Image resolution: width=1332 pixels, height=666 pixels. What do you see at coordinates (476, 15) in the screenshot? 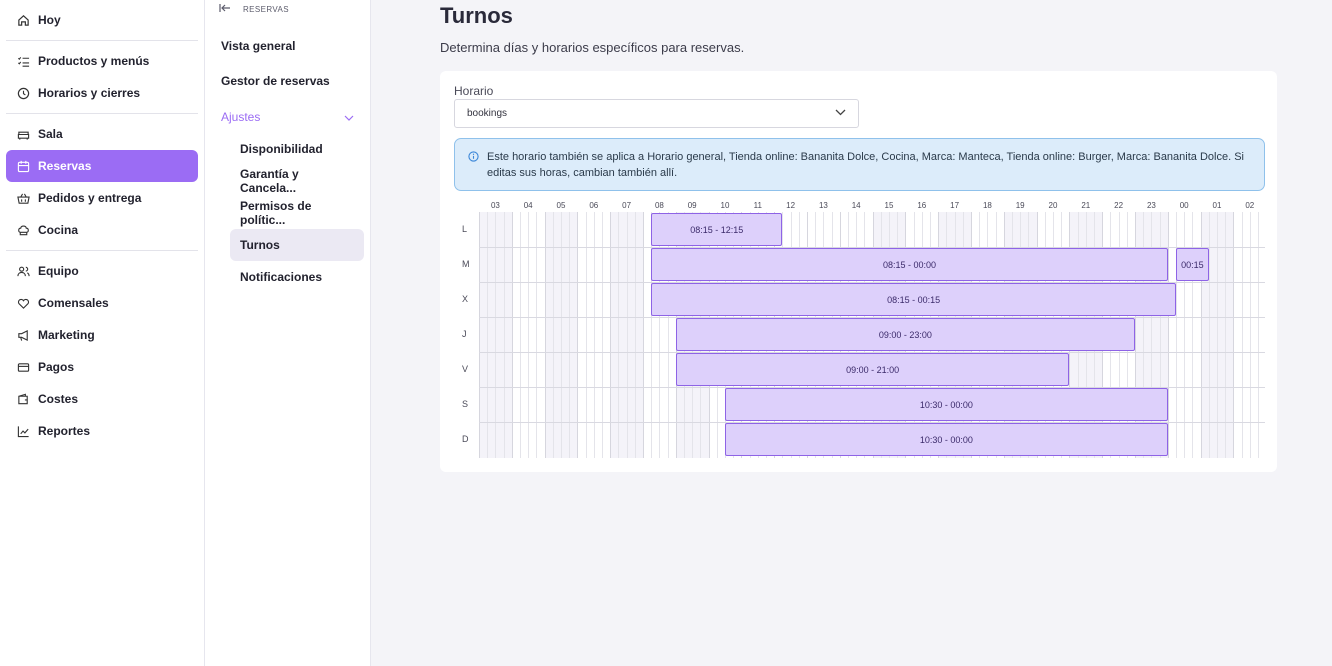
I see `page-title: Turnos` at bounding box center [476, 15].